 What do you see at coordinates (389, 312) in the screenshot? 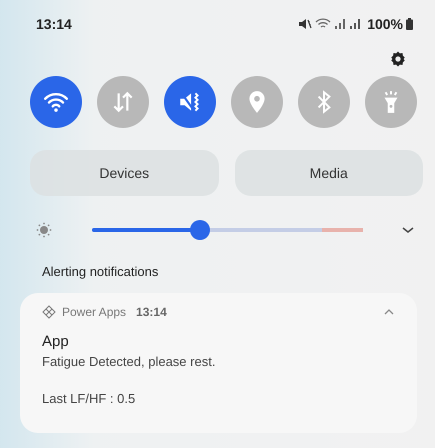
I see `caret-icon` at bounding box center [389, 312].